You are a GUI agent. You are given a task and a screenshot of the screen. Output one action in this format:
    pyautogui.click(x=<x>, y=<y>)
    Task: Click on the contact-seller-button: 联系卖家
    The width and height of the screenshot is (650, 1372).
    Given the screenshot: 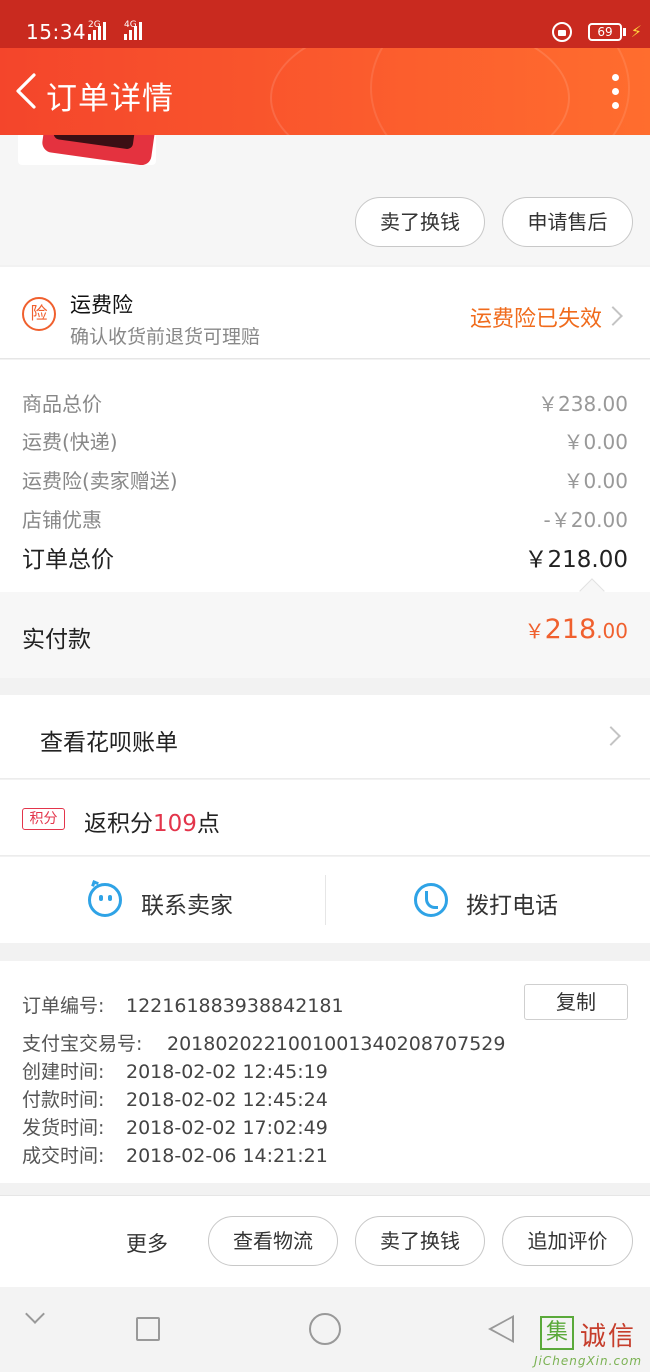 What is the action you would take?
    pyautogui.click(x=162, y=900)
    